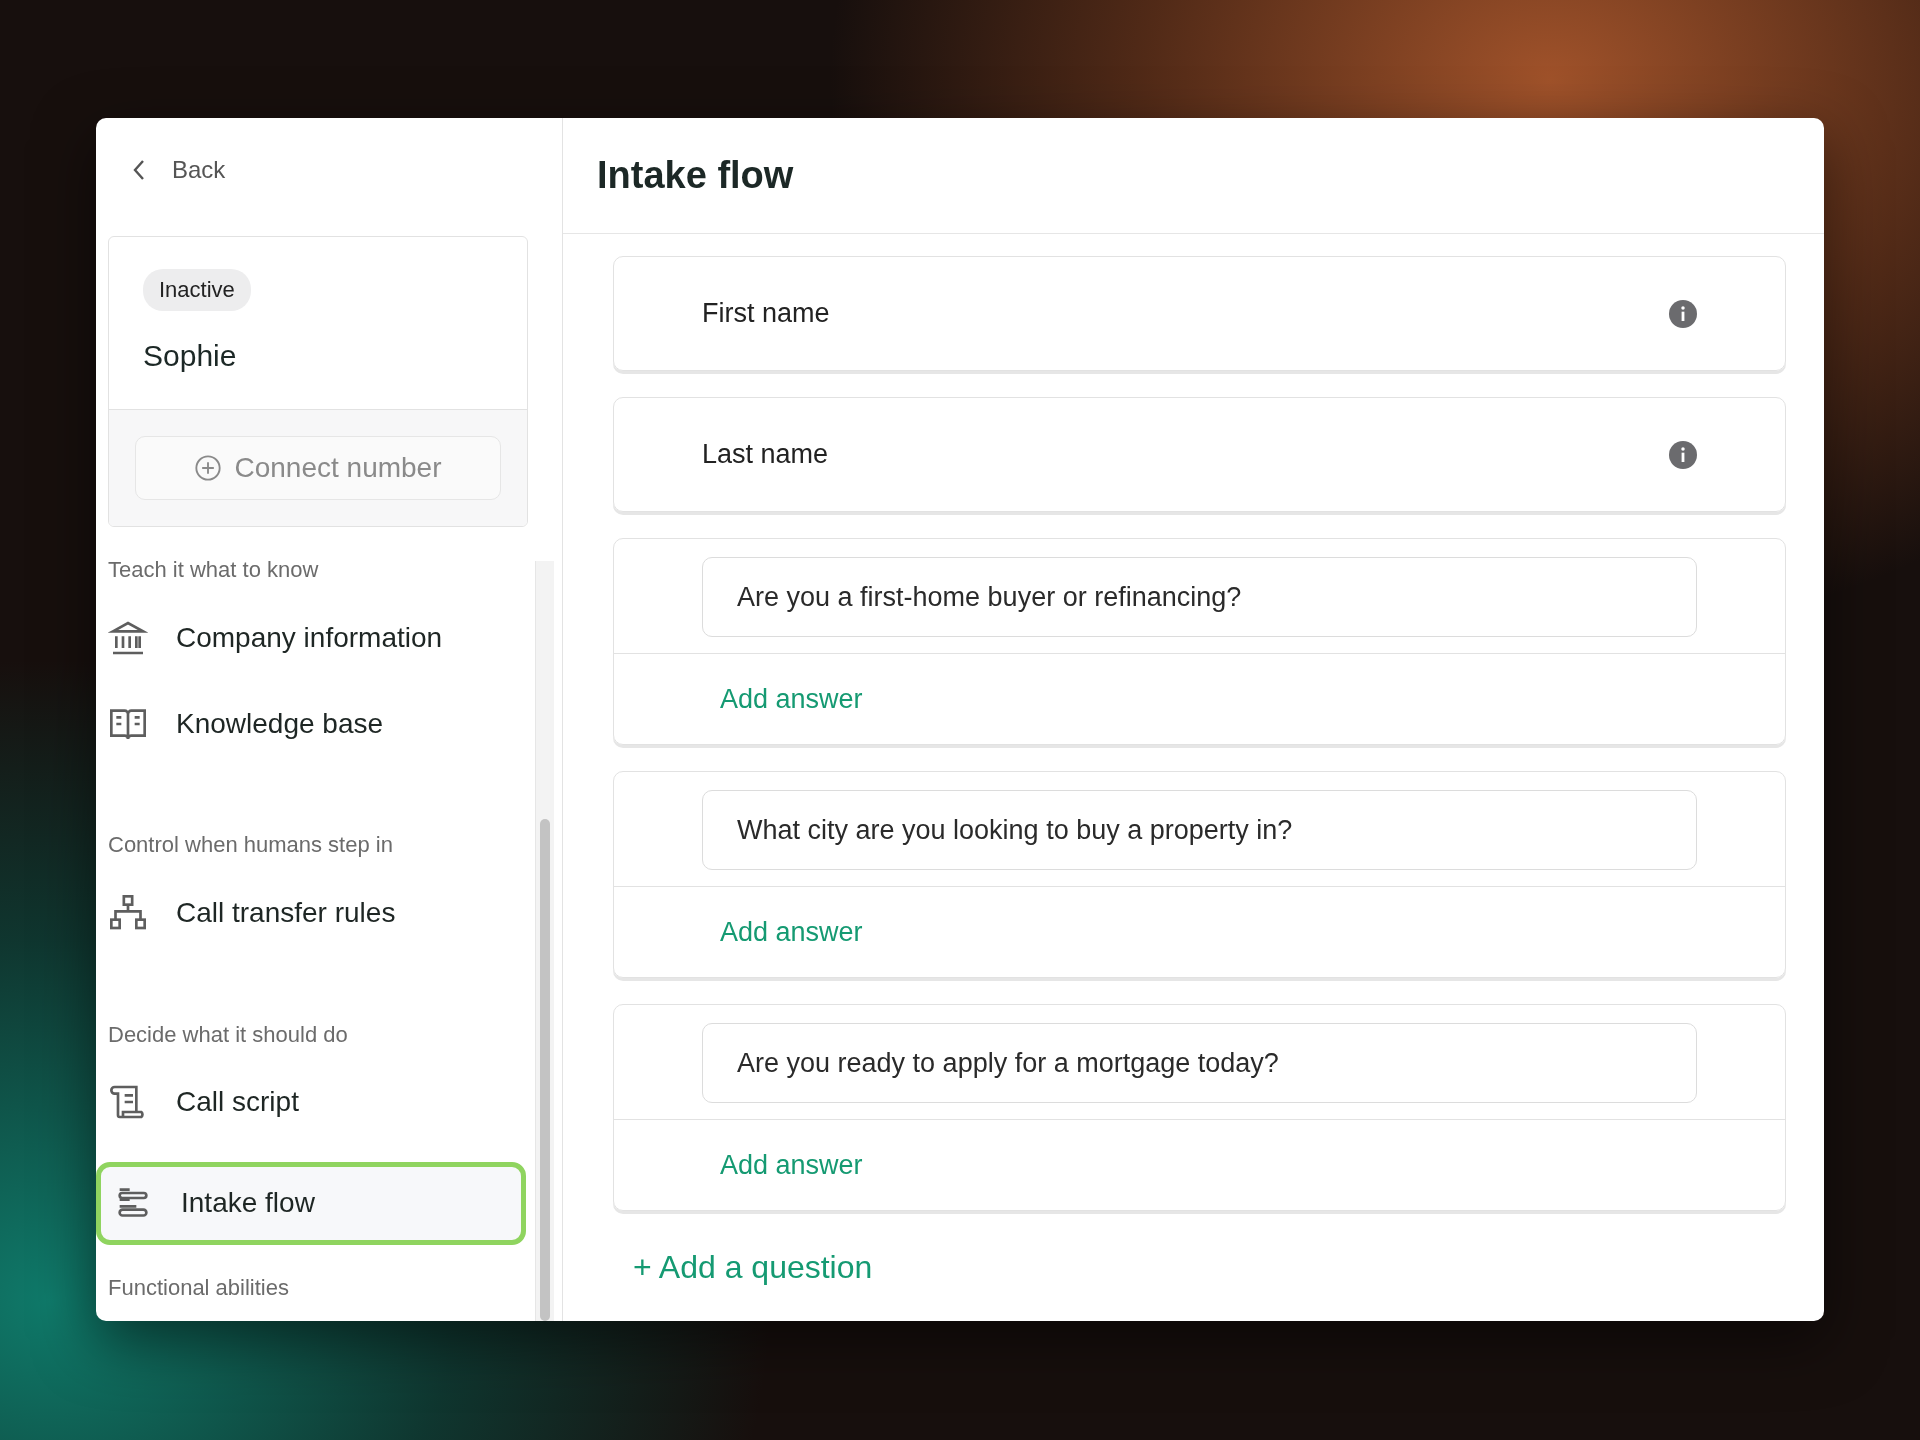 The image size is (1920, 1440). What do you see at coordinates (228, 1034) in the screenshot?
I see `section-label: Decide what it should do` at bounding box center [228, 1034].